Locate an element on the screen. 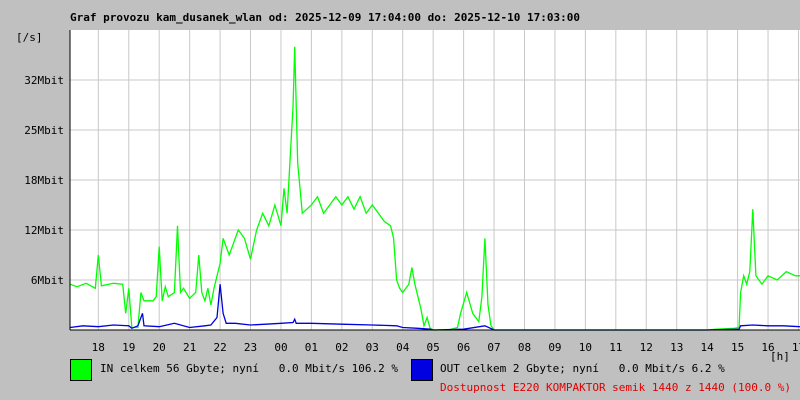  x-tick-label: 03 is located at coordinates (372, 347).